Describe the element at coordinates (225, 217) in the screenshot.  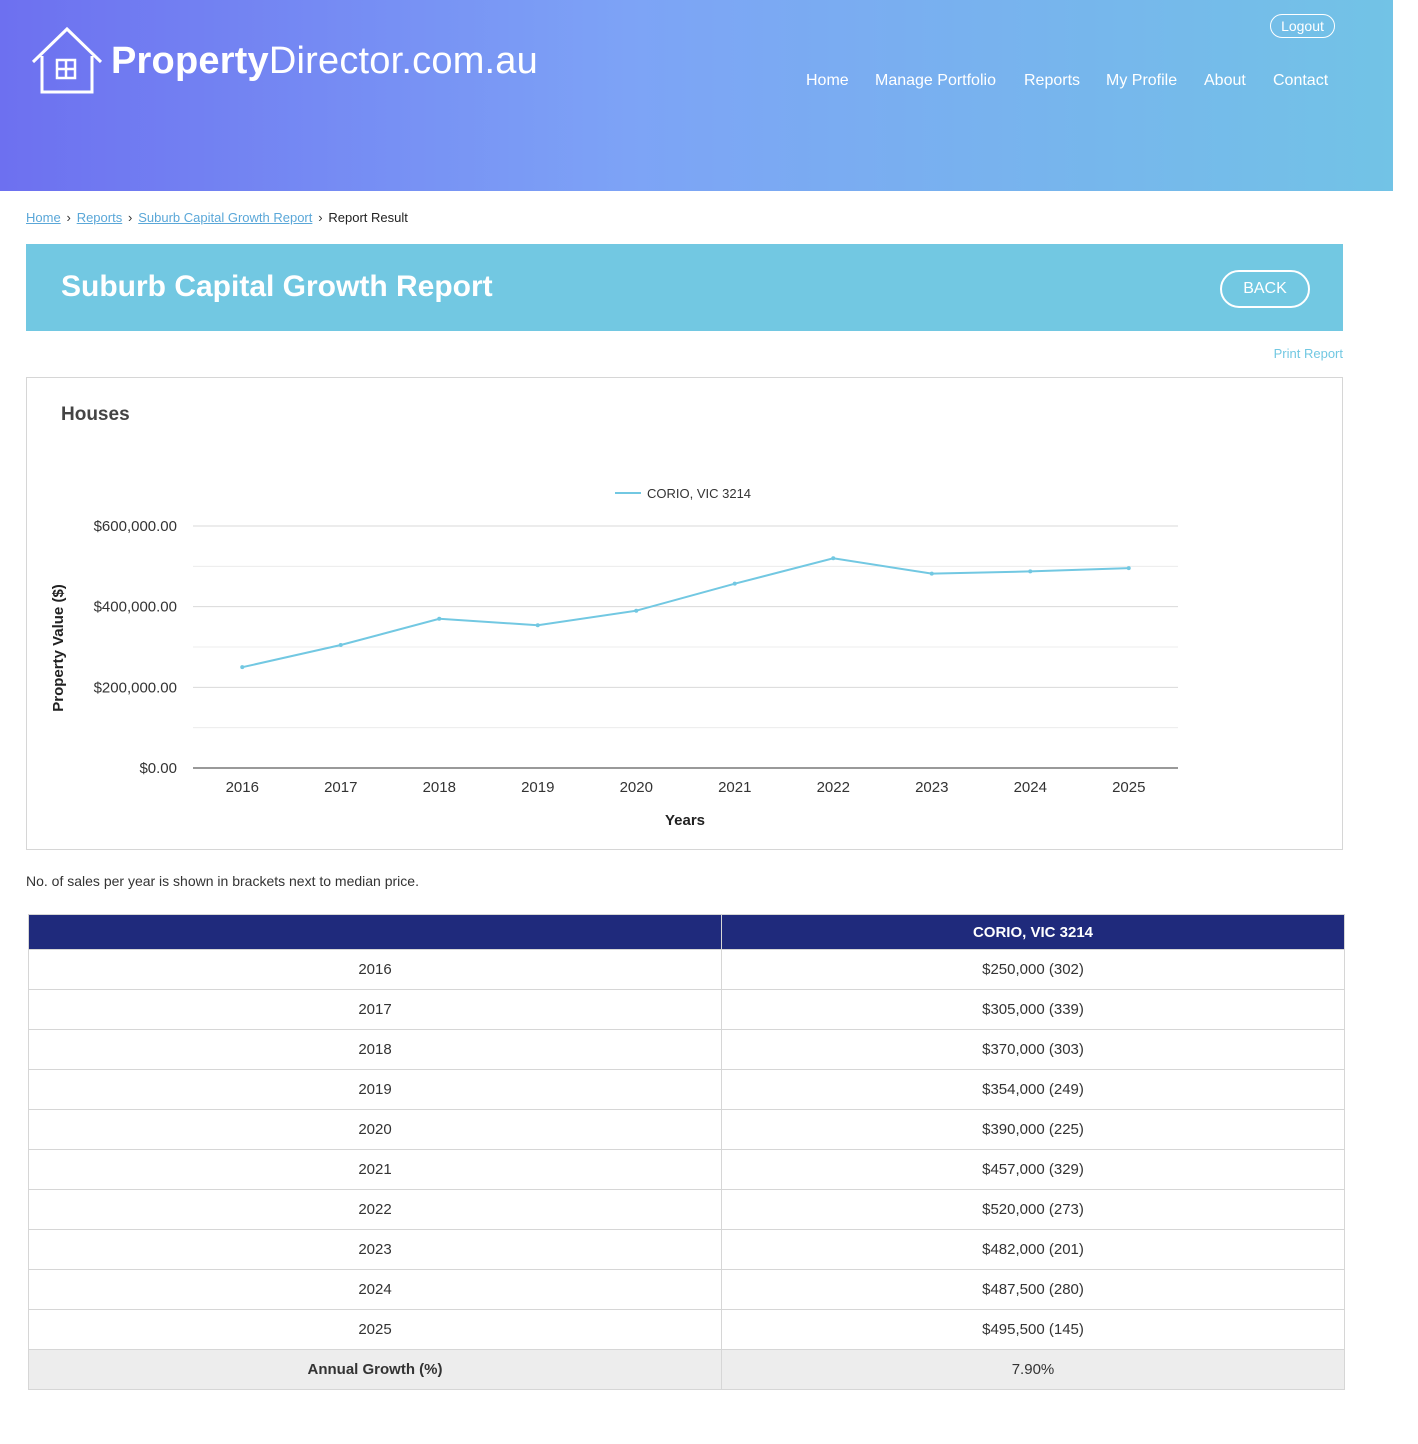
I see `breadcrumb-suburb-report-link: Suburb Capital Growth Report` at that location.